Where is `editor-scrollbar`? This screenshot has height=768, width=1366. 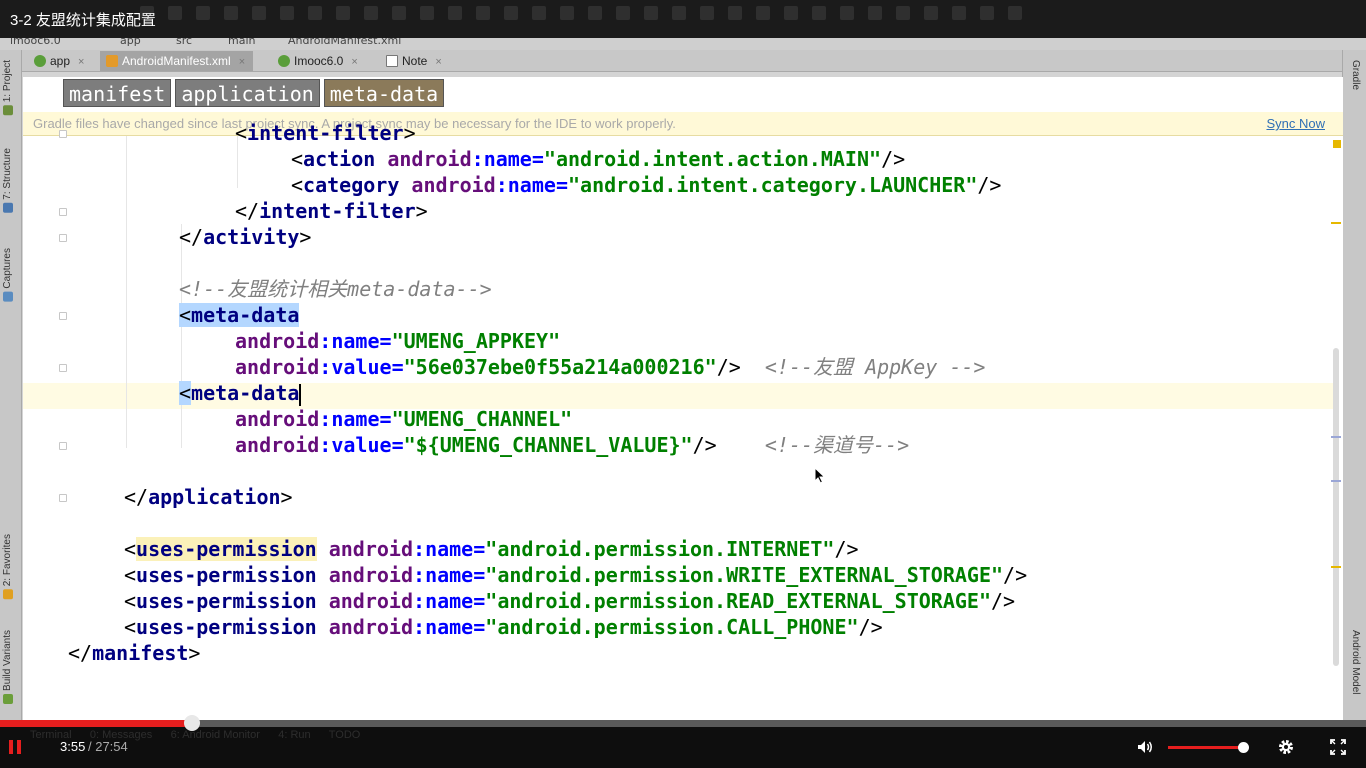
editor-scrollbar is located at coordinates (1336, 428).